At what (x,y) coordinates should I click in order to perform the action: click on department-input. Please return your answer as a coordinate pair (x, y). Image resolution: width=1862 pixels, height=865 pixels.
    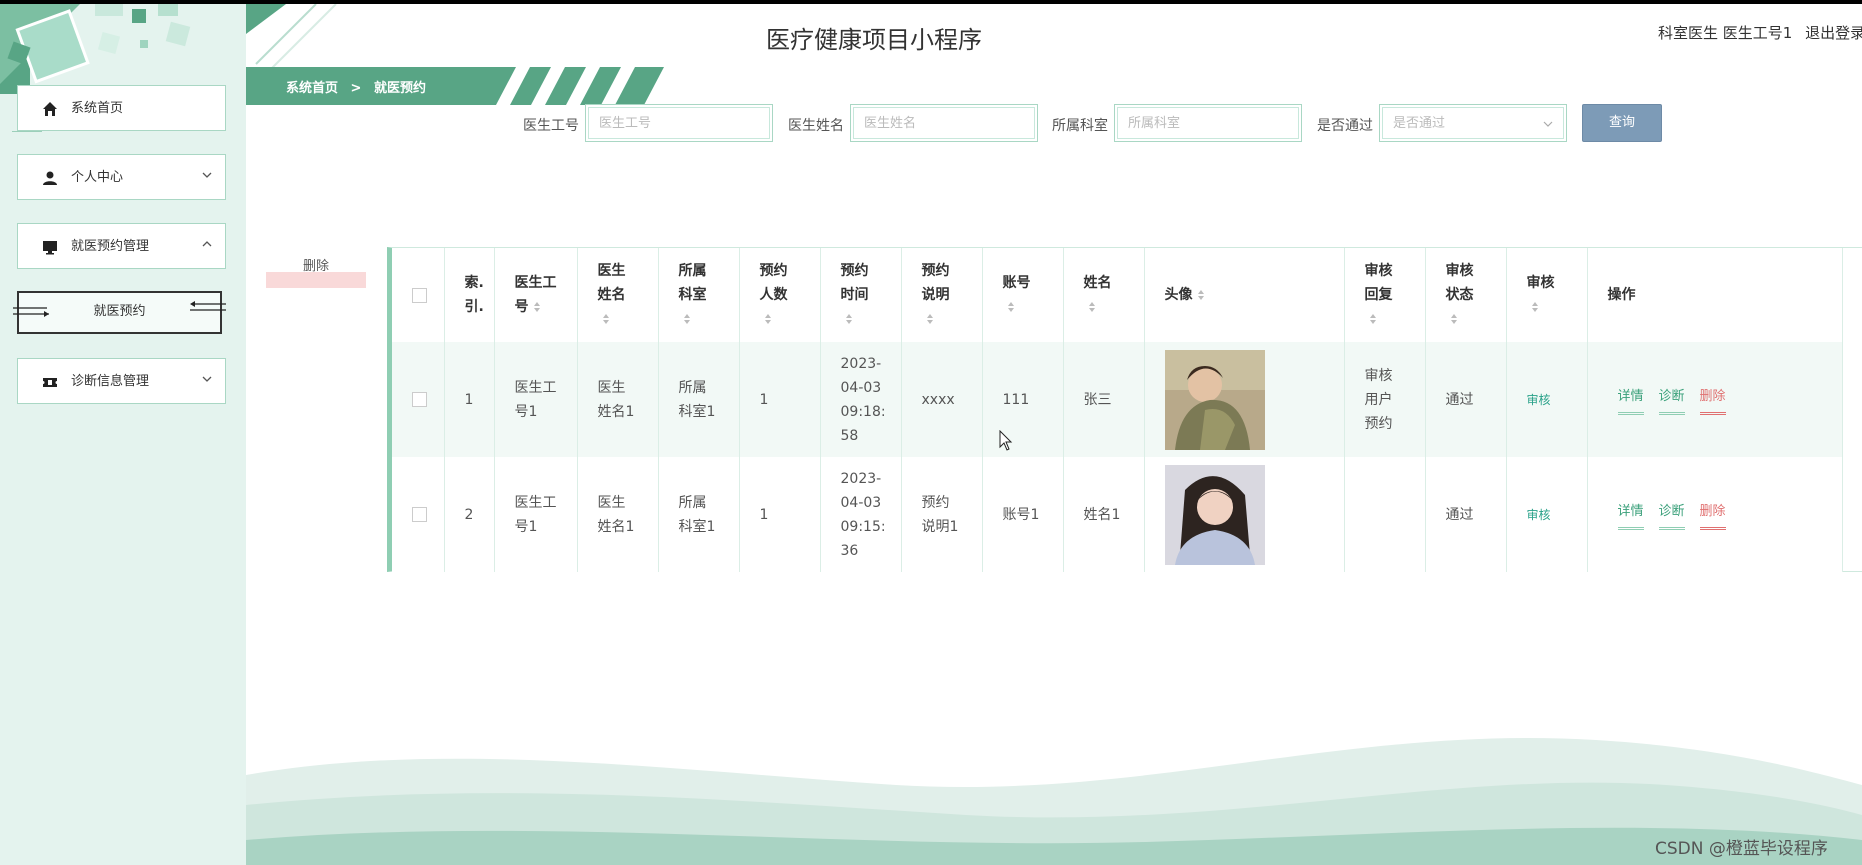
    Looking at the image, I should click on (1208, 123).